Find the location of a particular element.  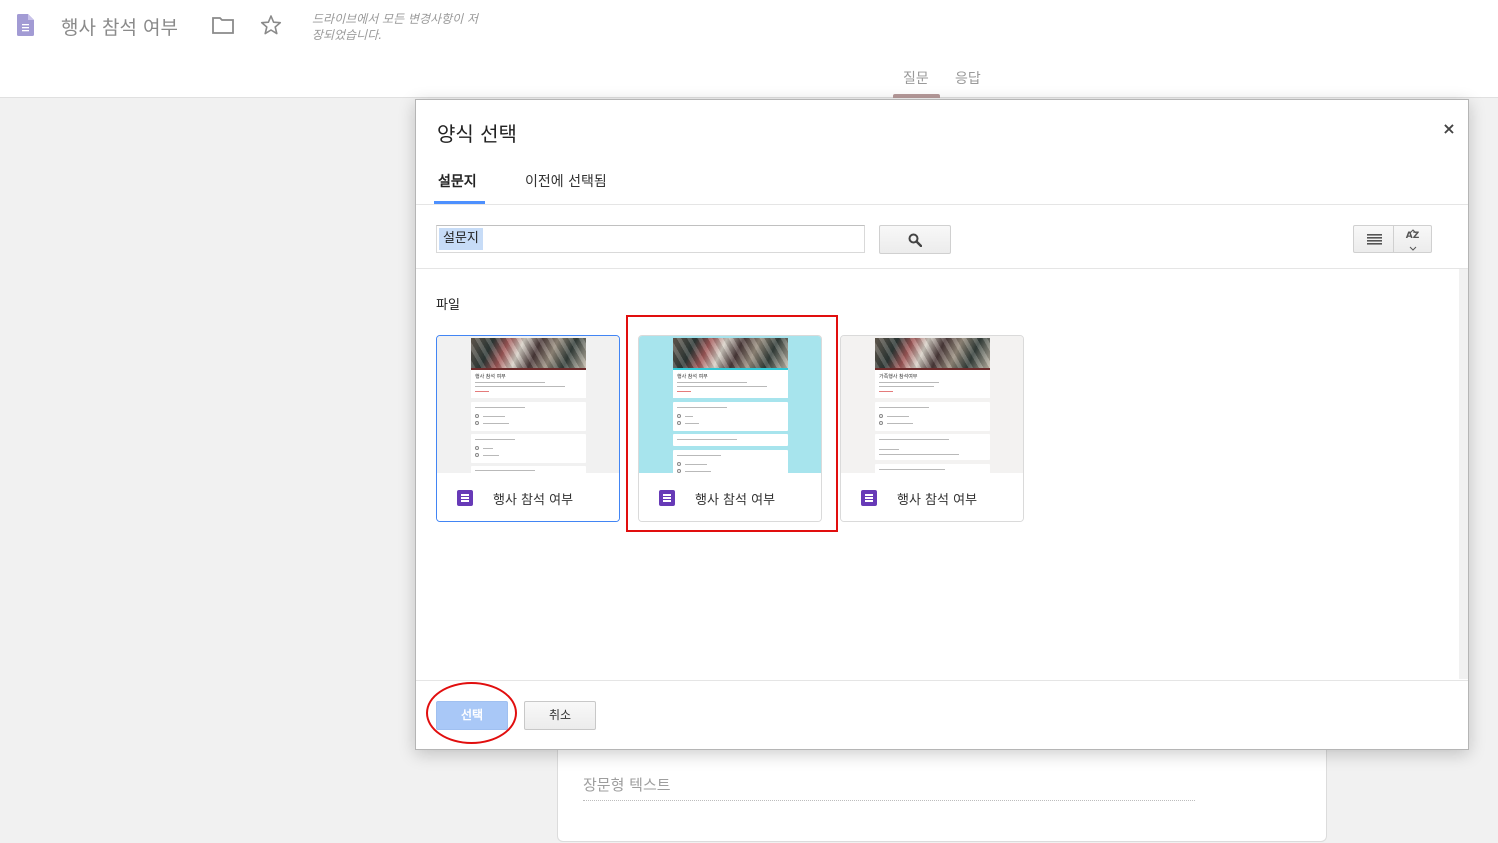

document-title: 행사 참석 여부 is located at coordinates (119, 26).